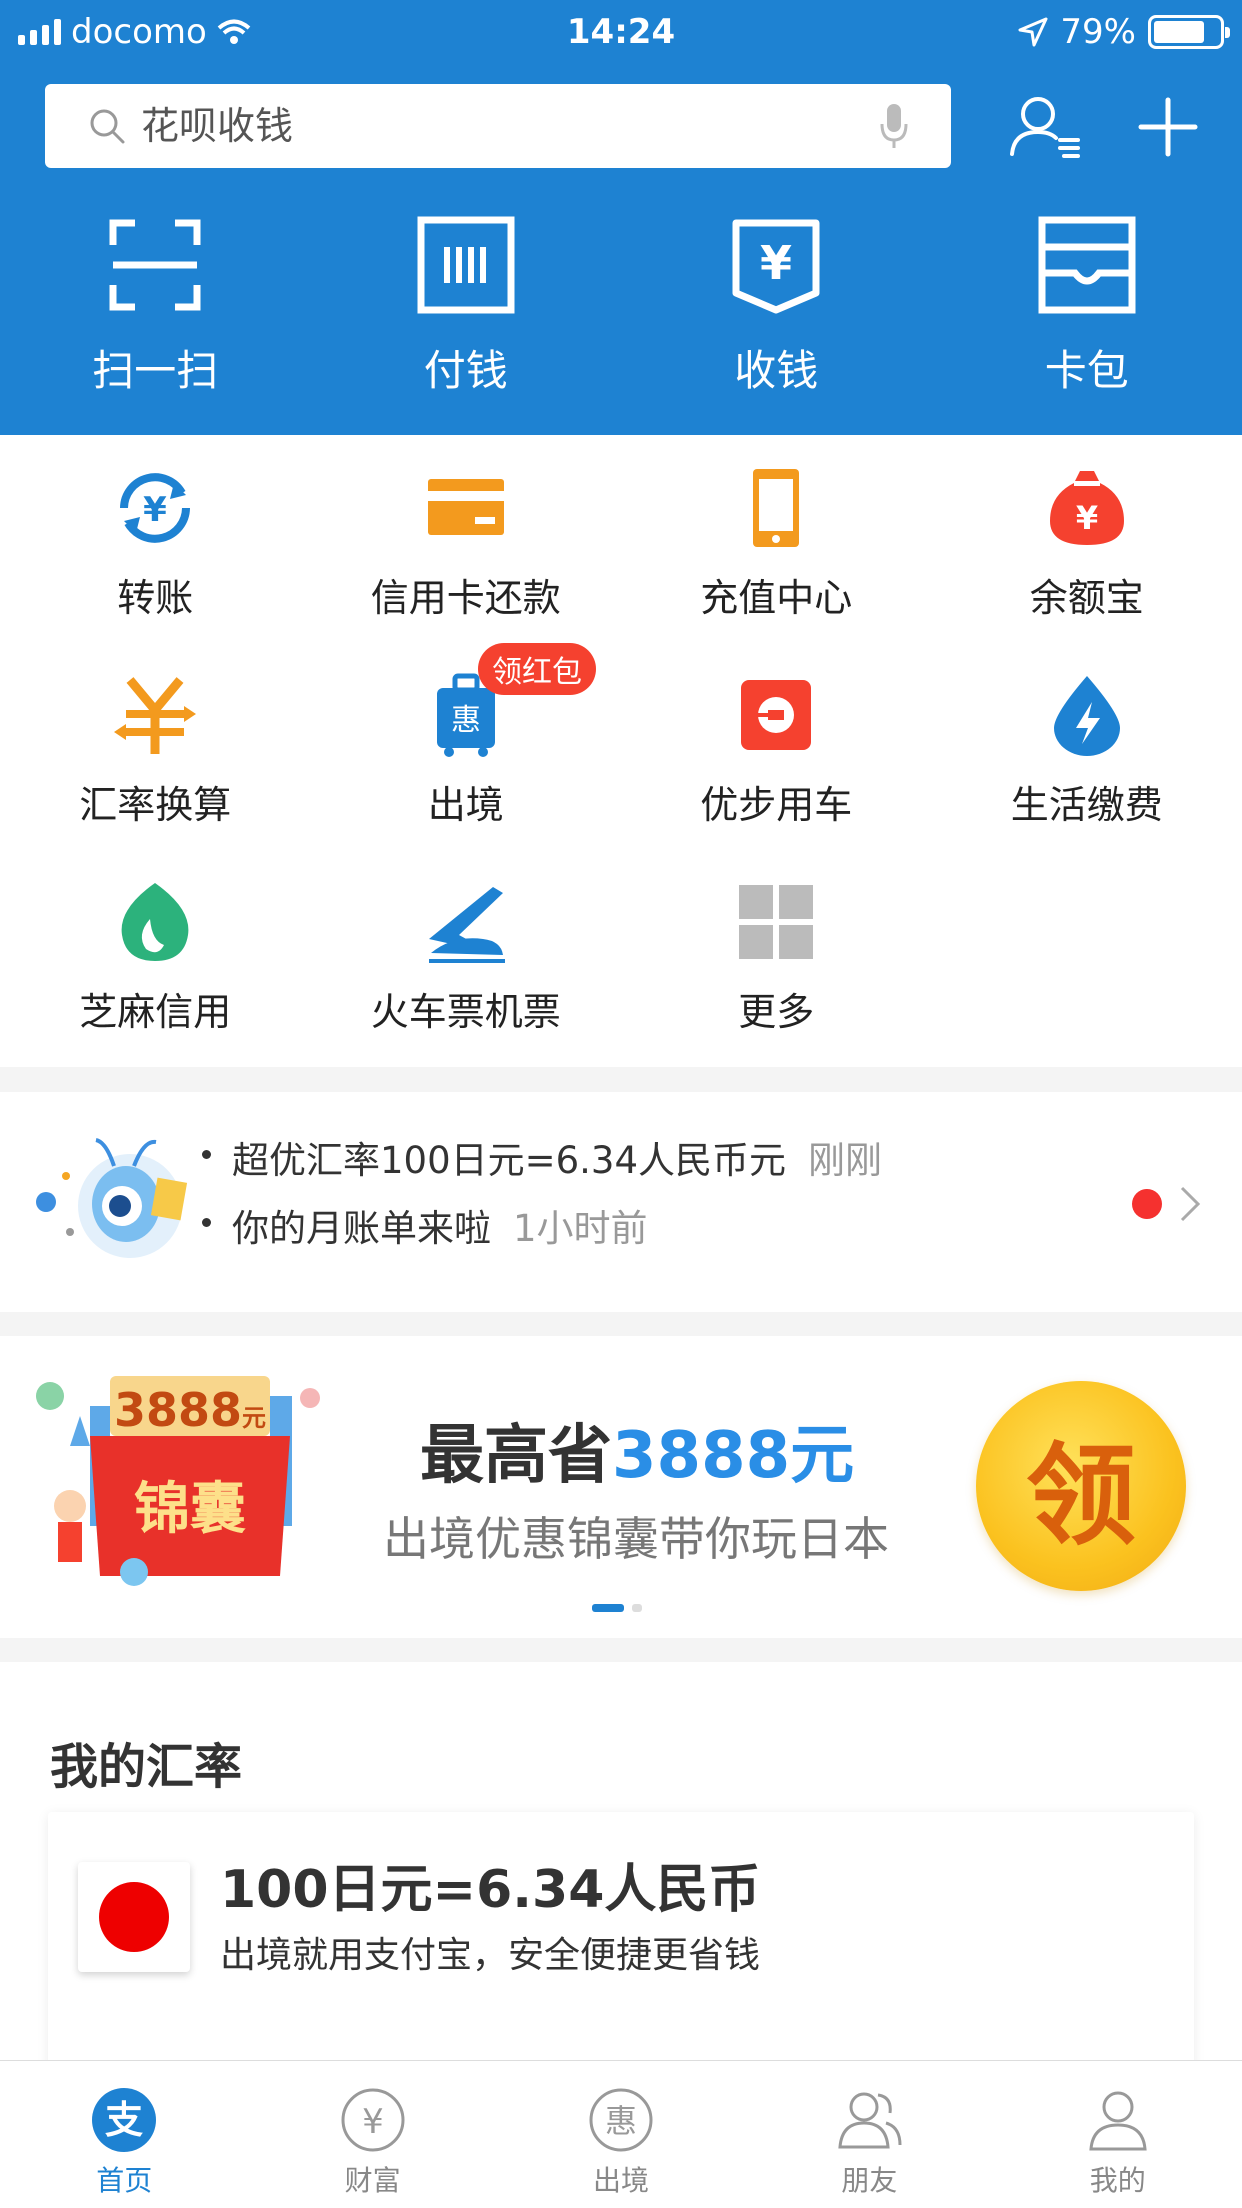 This screenshot has height=2208, width=1242. What do you see at coordinates (869, 2180) in the screenshot?
I see `tab-label: 朋友` at bounding box center [869, 2180].